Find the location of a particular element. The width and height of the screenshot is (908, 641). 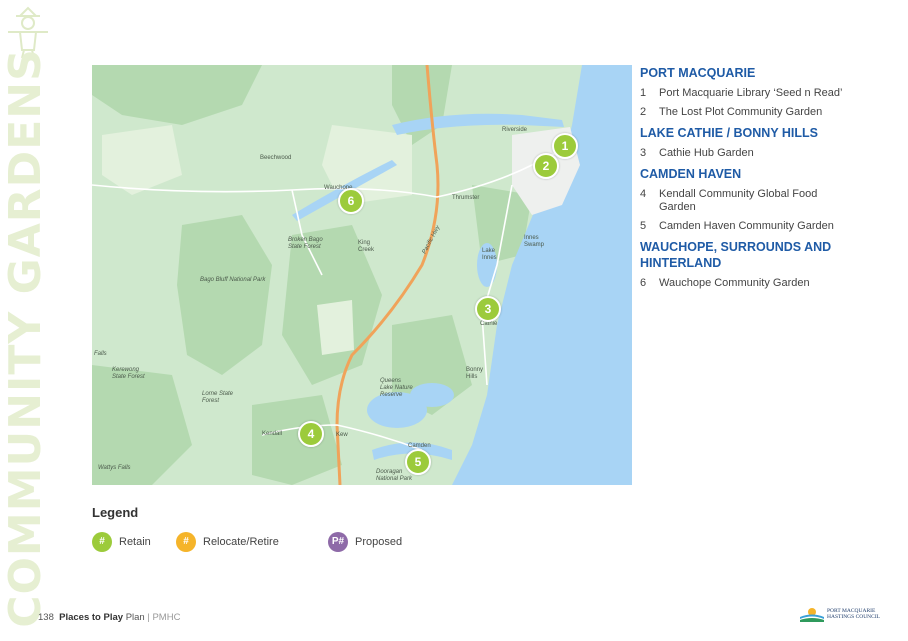

legend-label: Proposed is located at coordinates (379, 542).